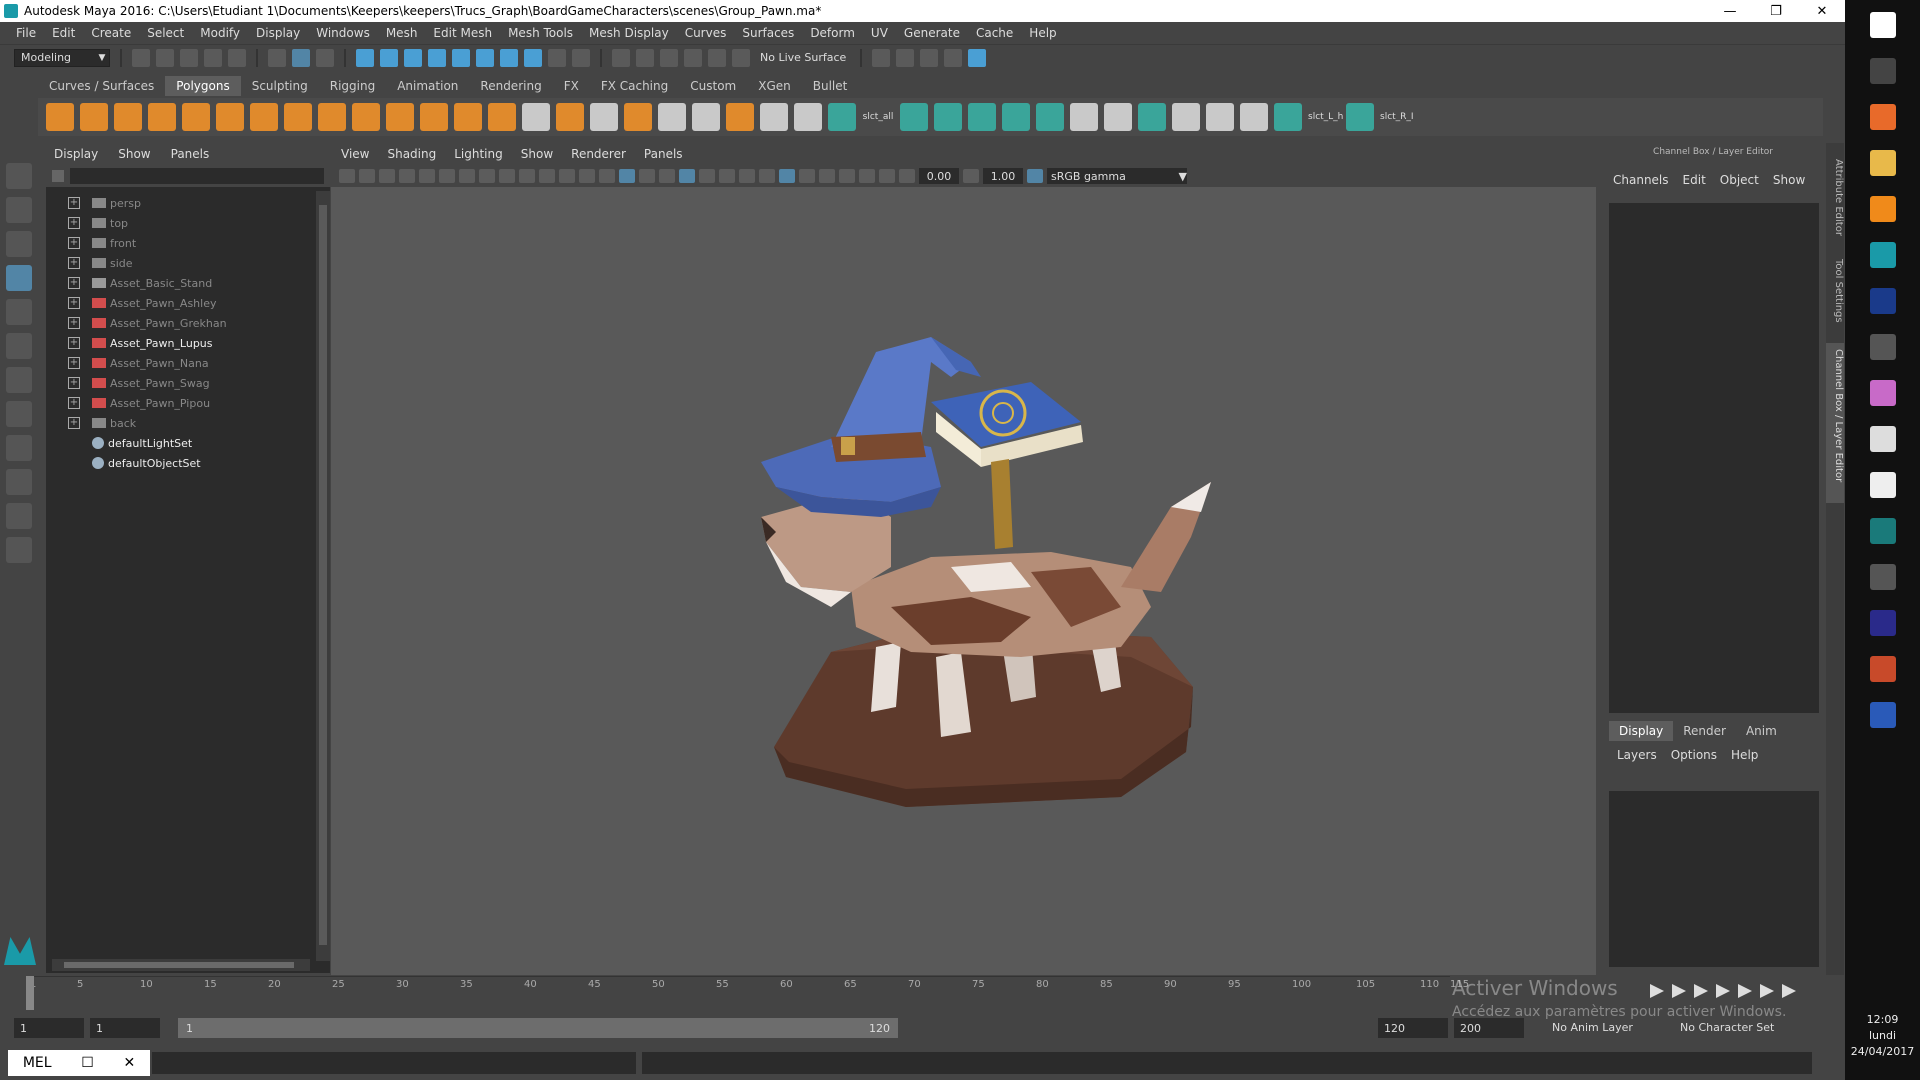 This screenshot has height=1080, width=1920. I want to click on outliner-menu-display: Display, so click(76, 154).